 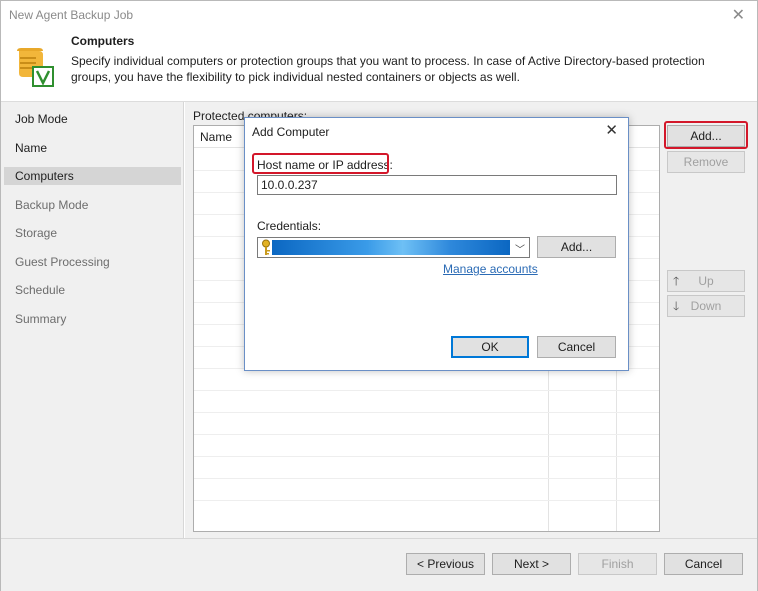 I want to click on dialog-title: Add Computer, so click(x=291, y=132).